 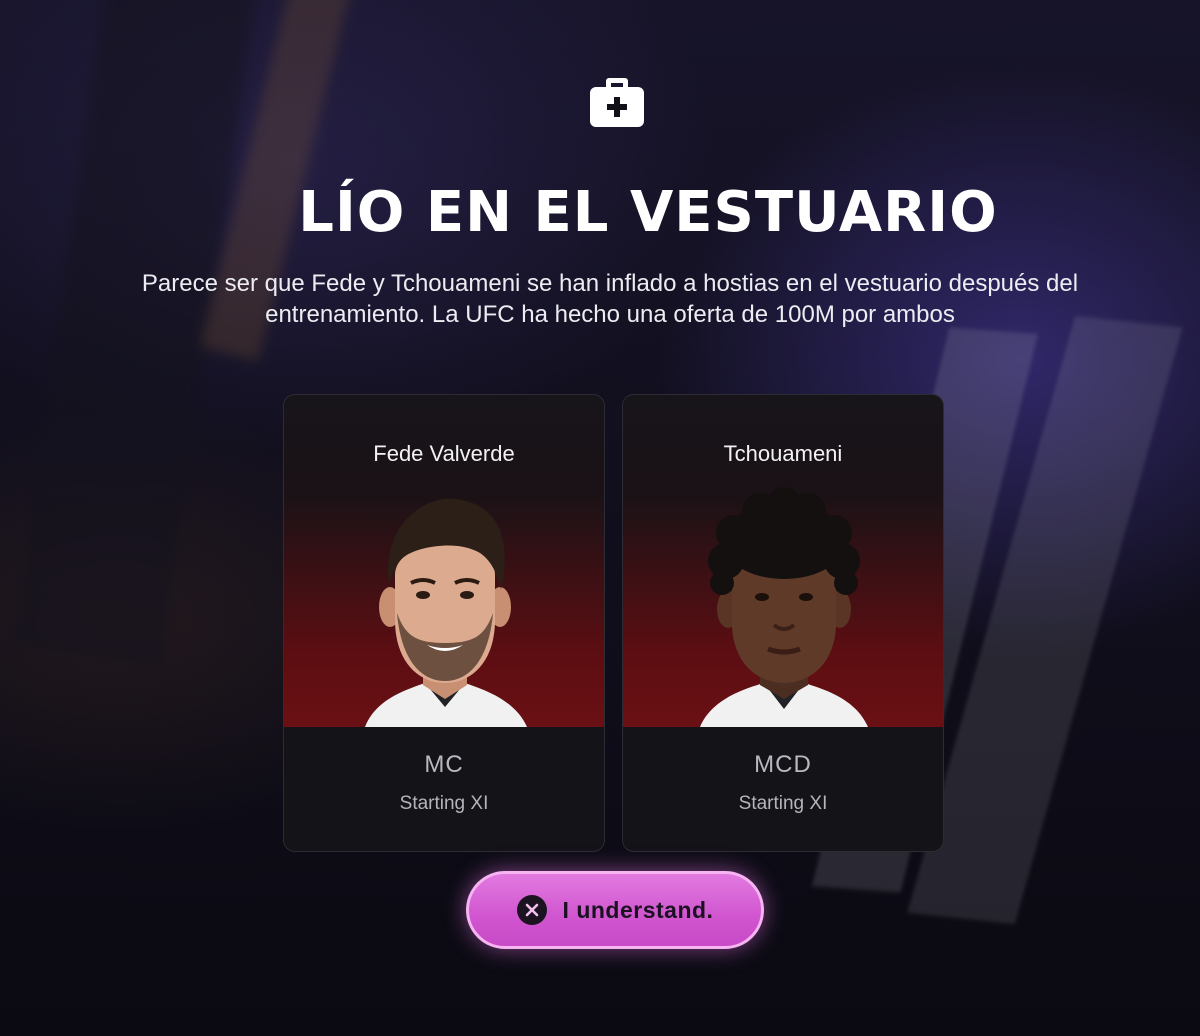 What do you see at coordinates (444, 764) in the screenshot?
I see `player-position: MC` at bounding box center [444, 764].